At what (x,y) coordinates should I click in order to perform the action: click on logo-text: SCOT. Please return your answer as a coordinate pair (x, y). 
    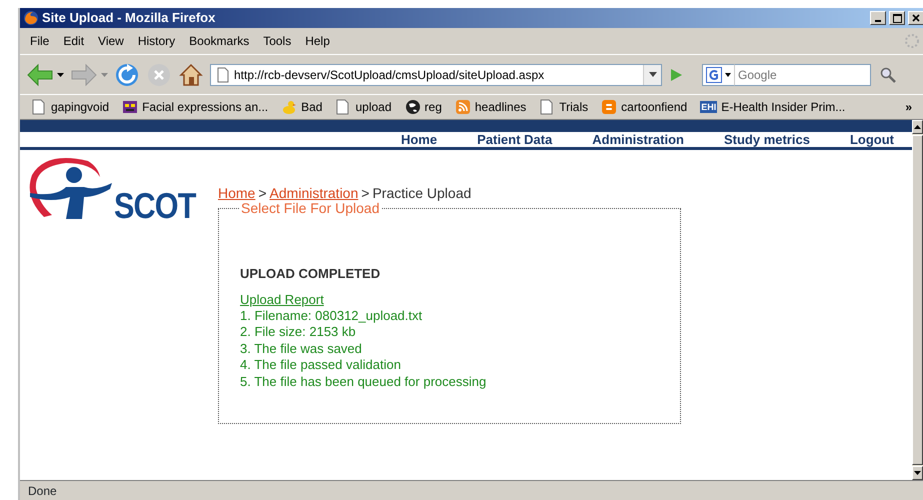
    Looking at the image, I should click on (155, 206).